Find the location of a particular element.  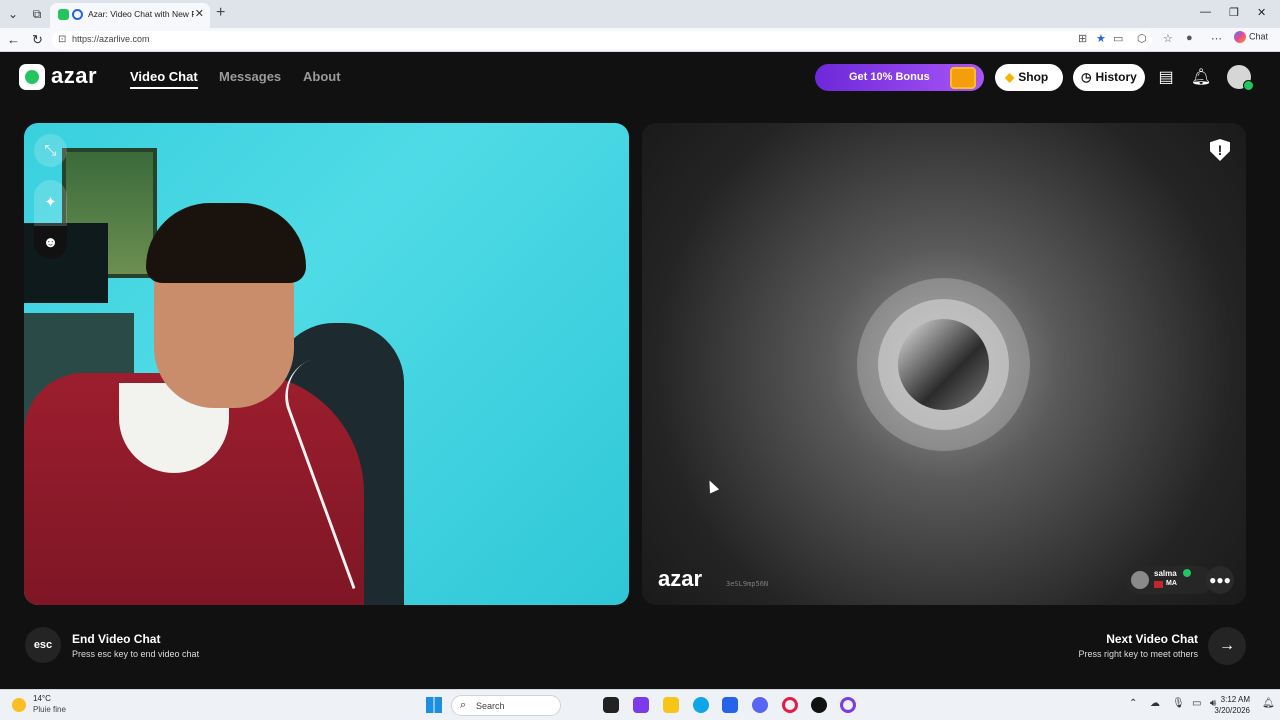

discord-icon is located at coordinates (760, 705).